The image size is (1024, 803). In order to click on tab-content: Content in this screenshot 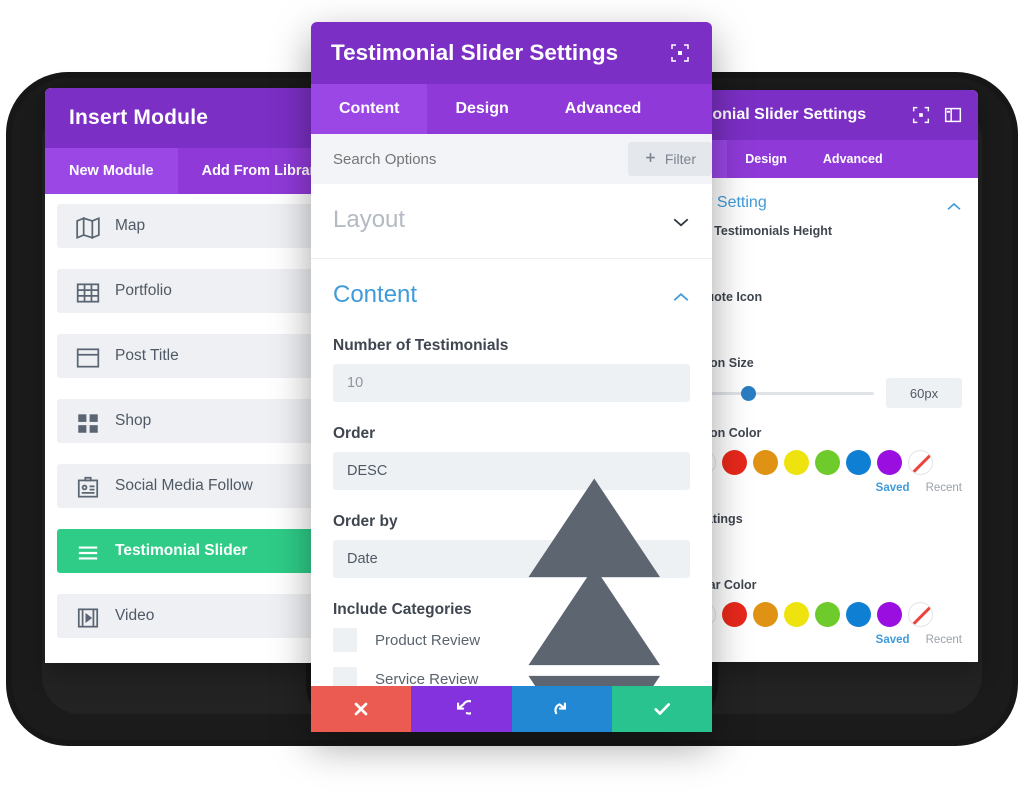, I will do `click(369, 109)`.